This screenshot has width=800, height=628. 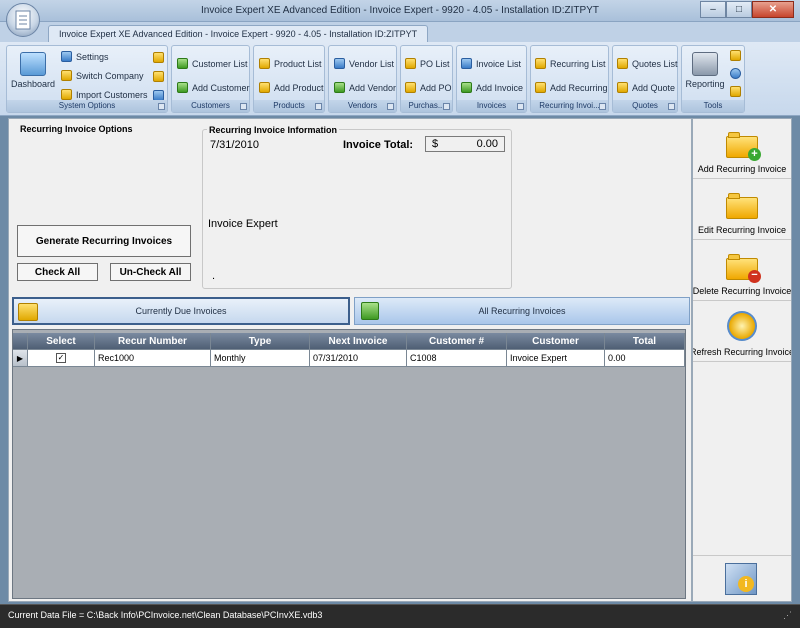 I want to click on invoice-list-button: Invoice List, so click(x=491, y=63).